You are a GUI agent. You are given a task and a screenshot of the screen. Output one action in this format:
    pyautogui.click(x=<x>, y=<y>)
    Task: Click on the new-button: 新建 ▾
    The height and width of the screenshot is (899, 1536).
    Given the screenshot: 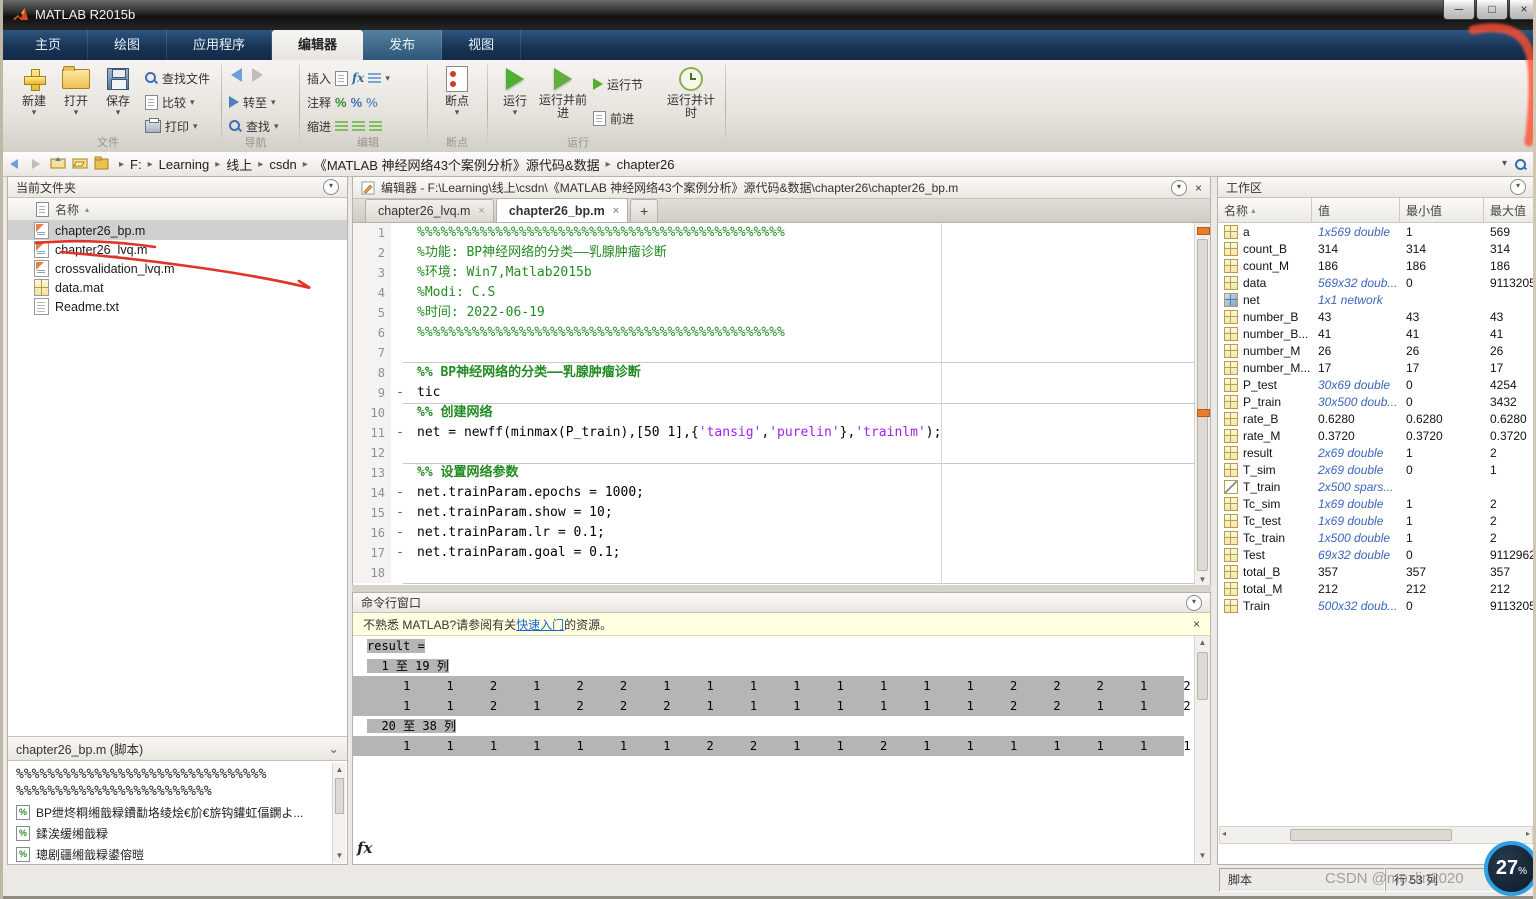 What is the action you would take?
    pyautogui.click(x=34, y=90)
    